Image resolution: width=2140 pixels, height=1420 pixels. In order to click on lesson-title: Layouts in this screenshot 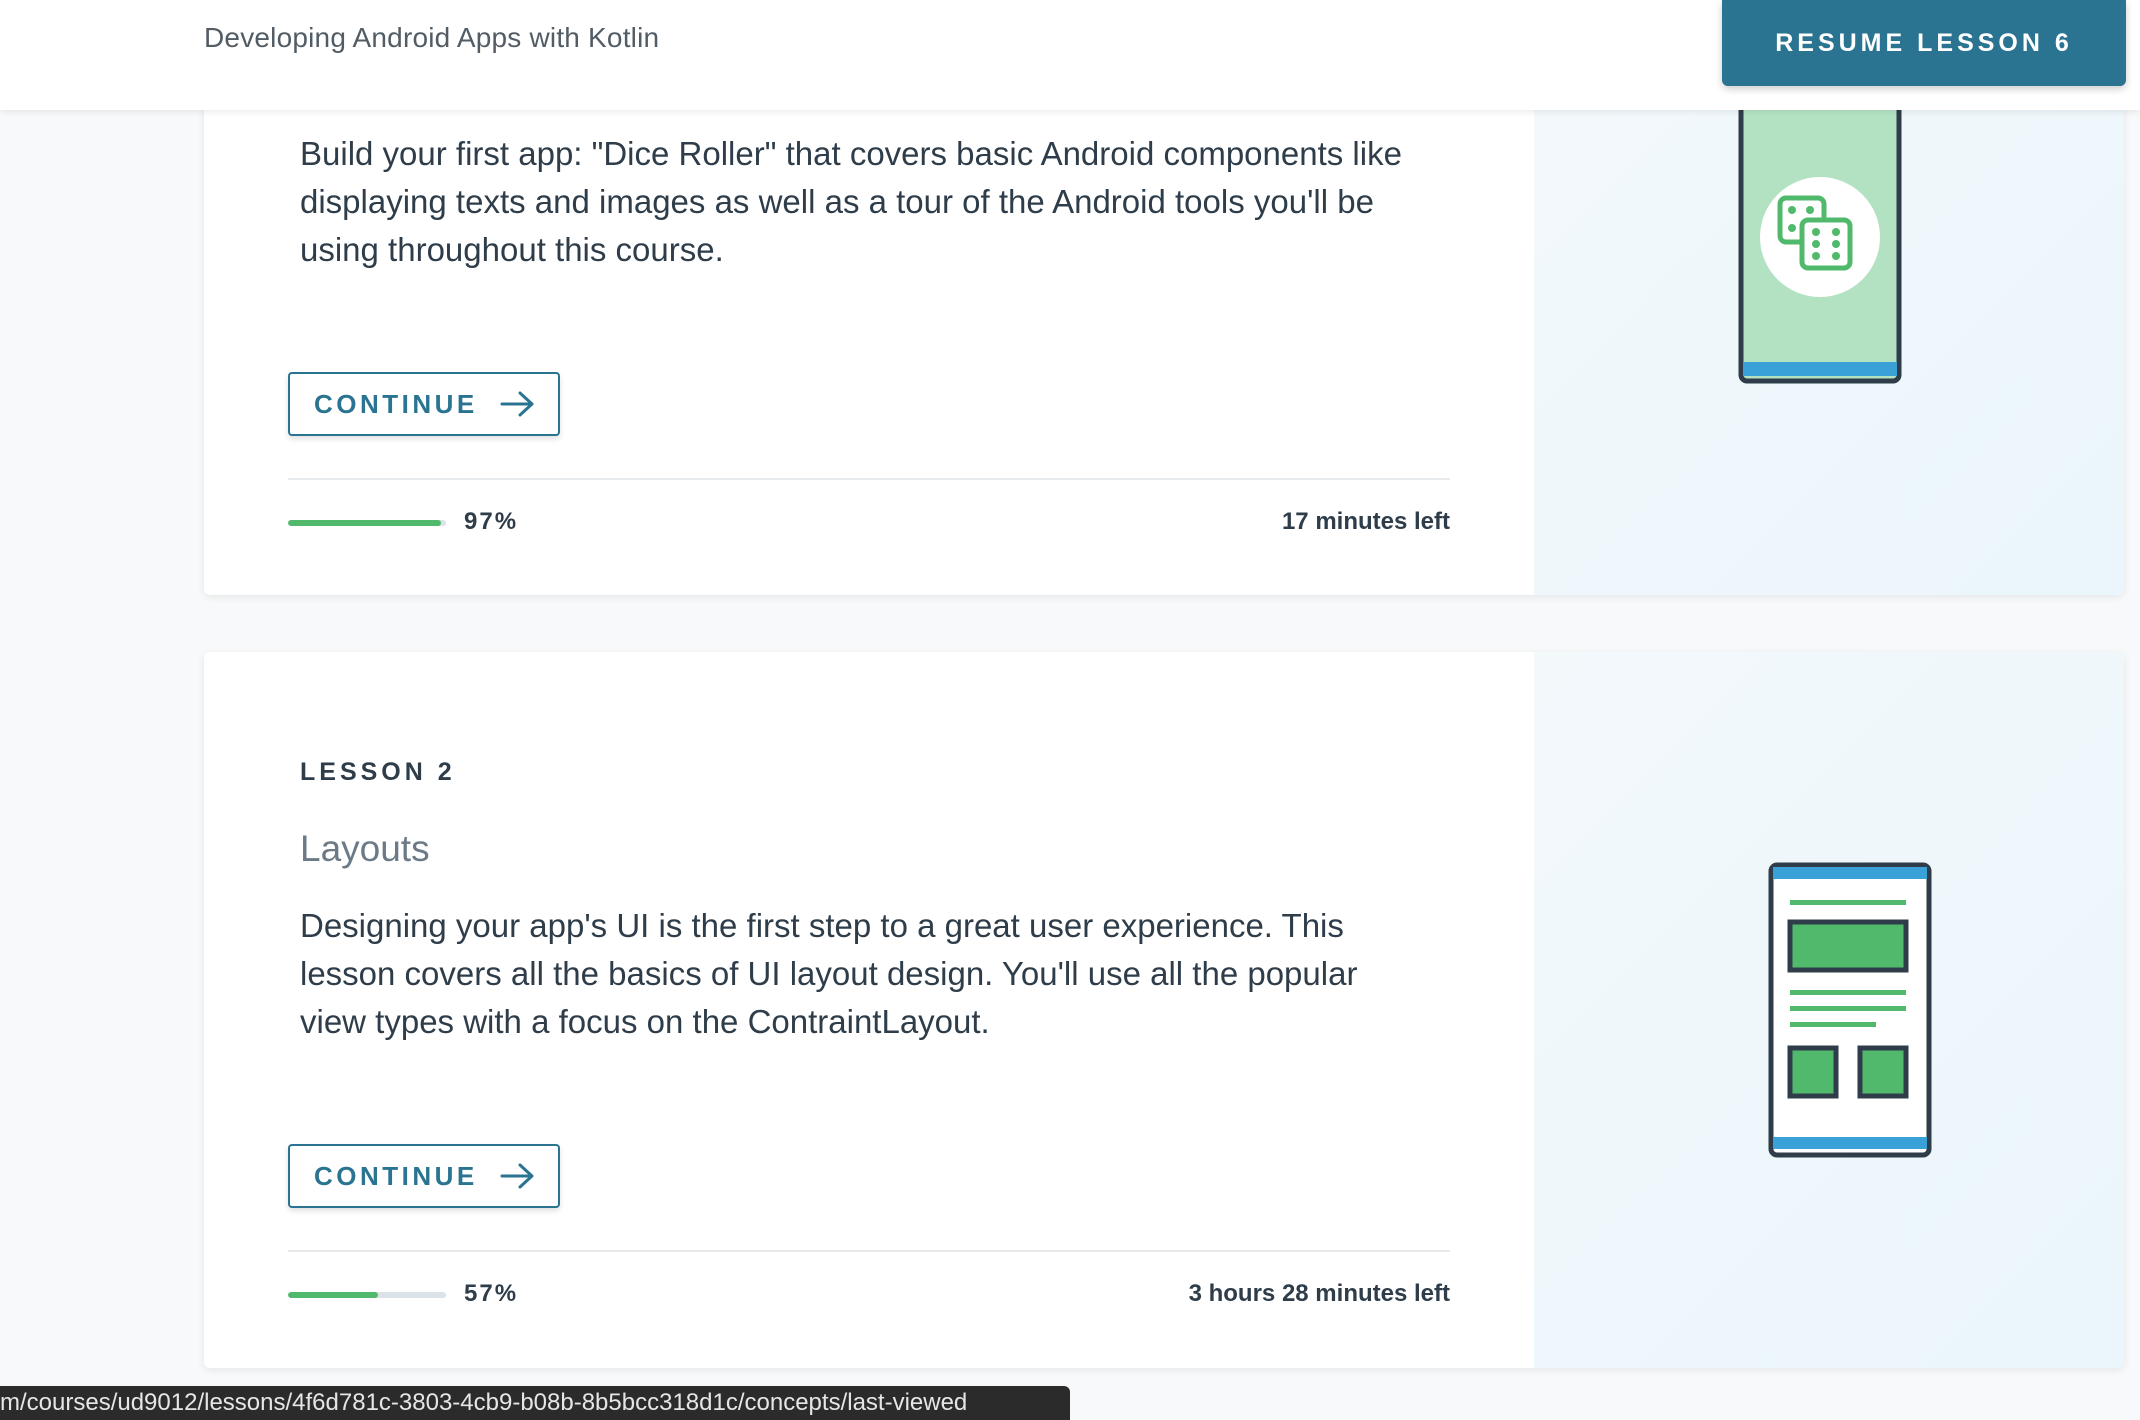, I will do `click(365, 849)`.